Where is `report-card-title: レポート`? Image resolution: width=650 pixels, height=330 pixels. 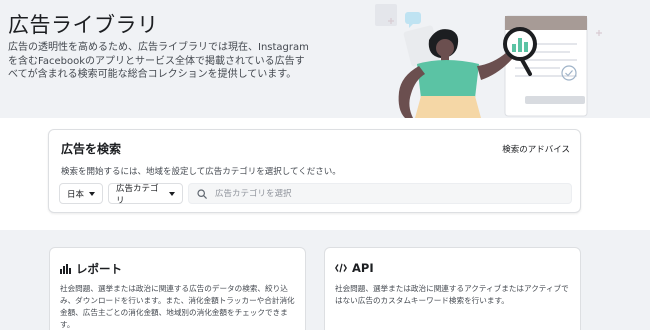
report-card-title: レポート is located at coordinates (99, 269).